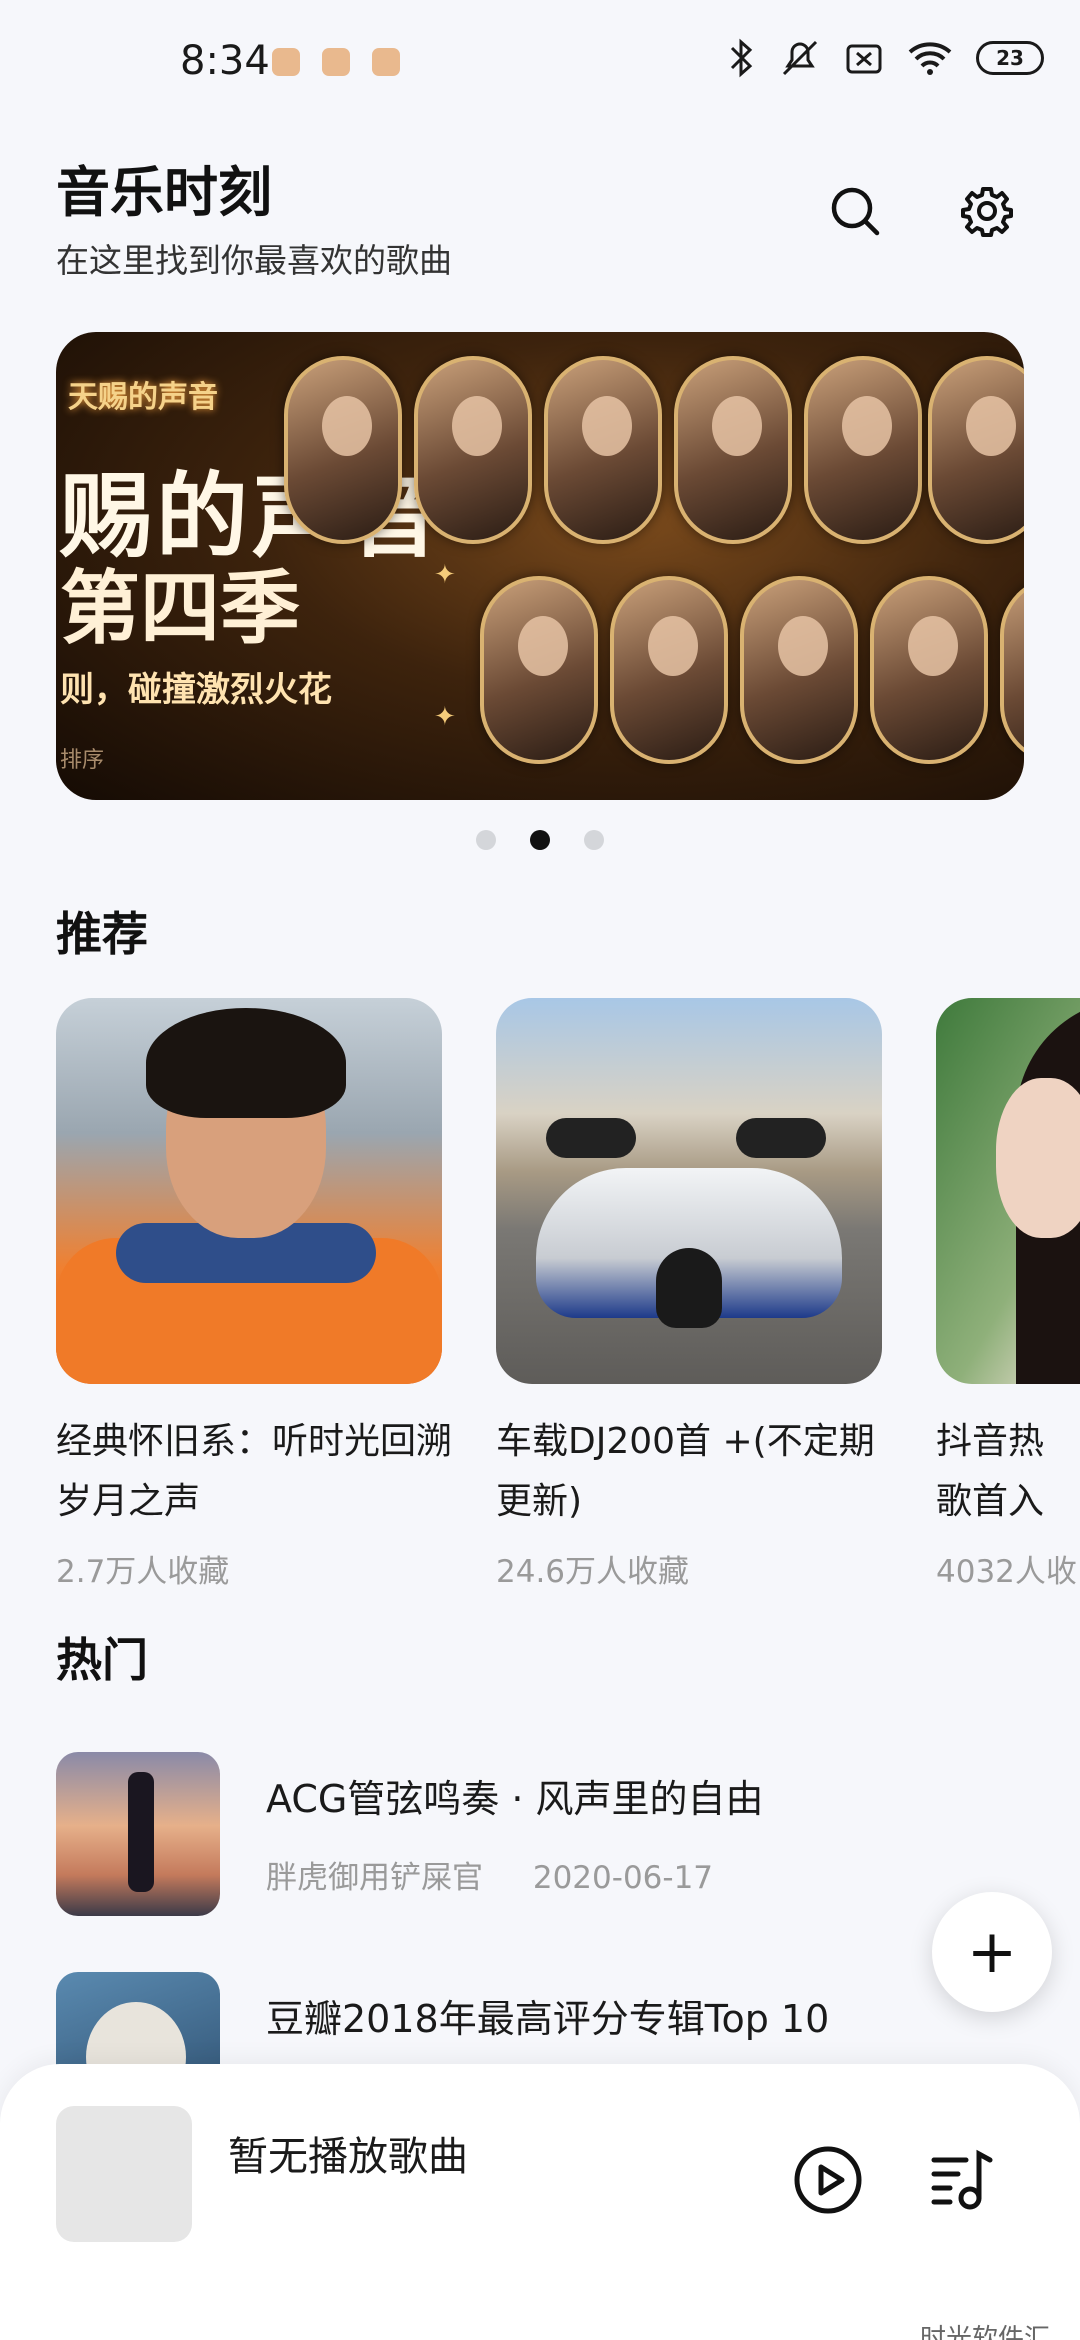  I want to click on playlist-title: 车载DJ200首 +(不定期更新), so click(685, 1471).